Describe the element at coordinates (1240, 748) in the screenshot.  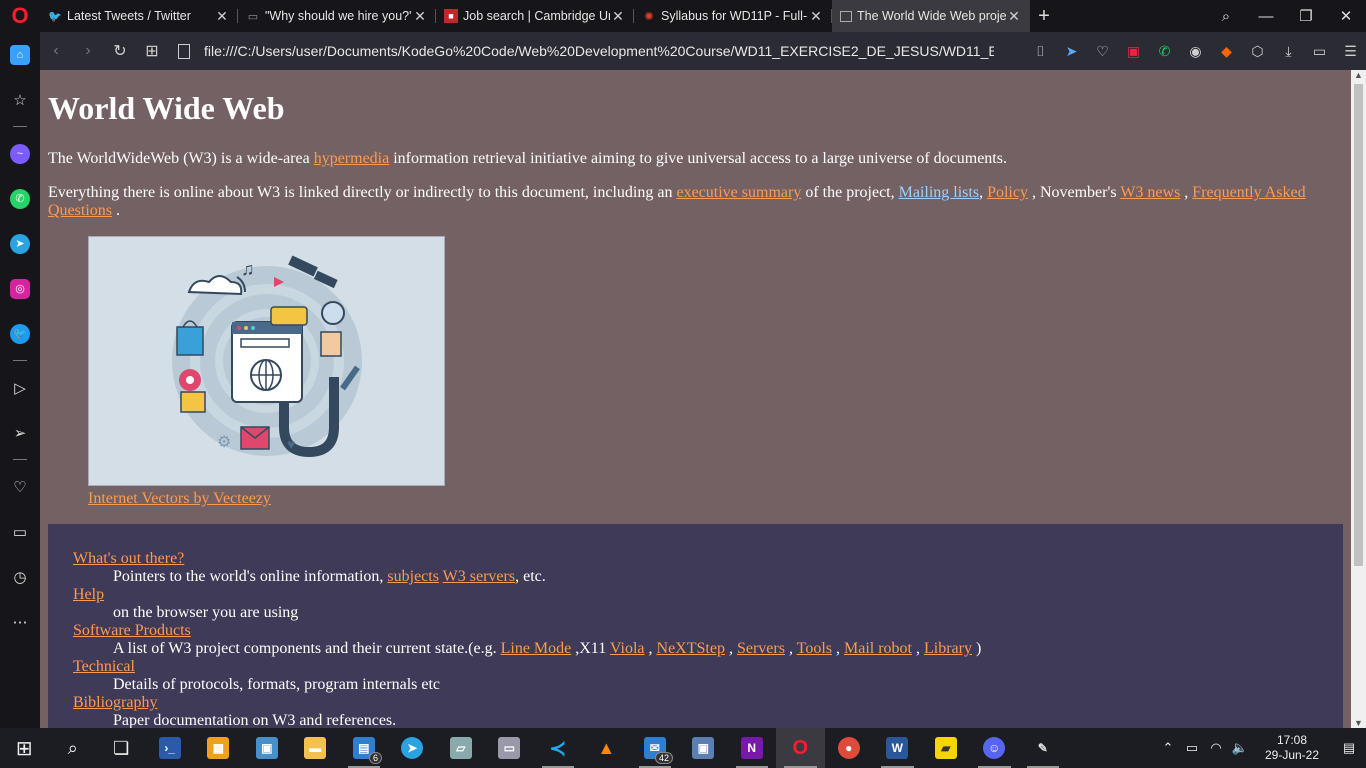
I see `volume-icon: 🔈` at that location.